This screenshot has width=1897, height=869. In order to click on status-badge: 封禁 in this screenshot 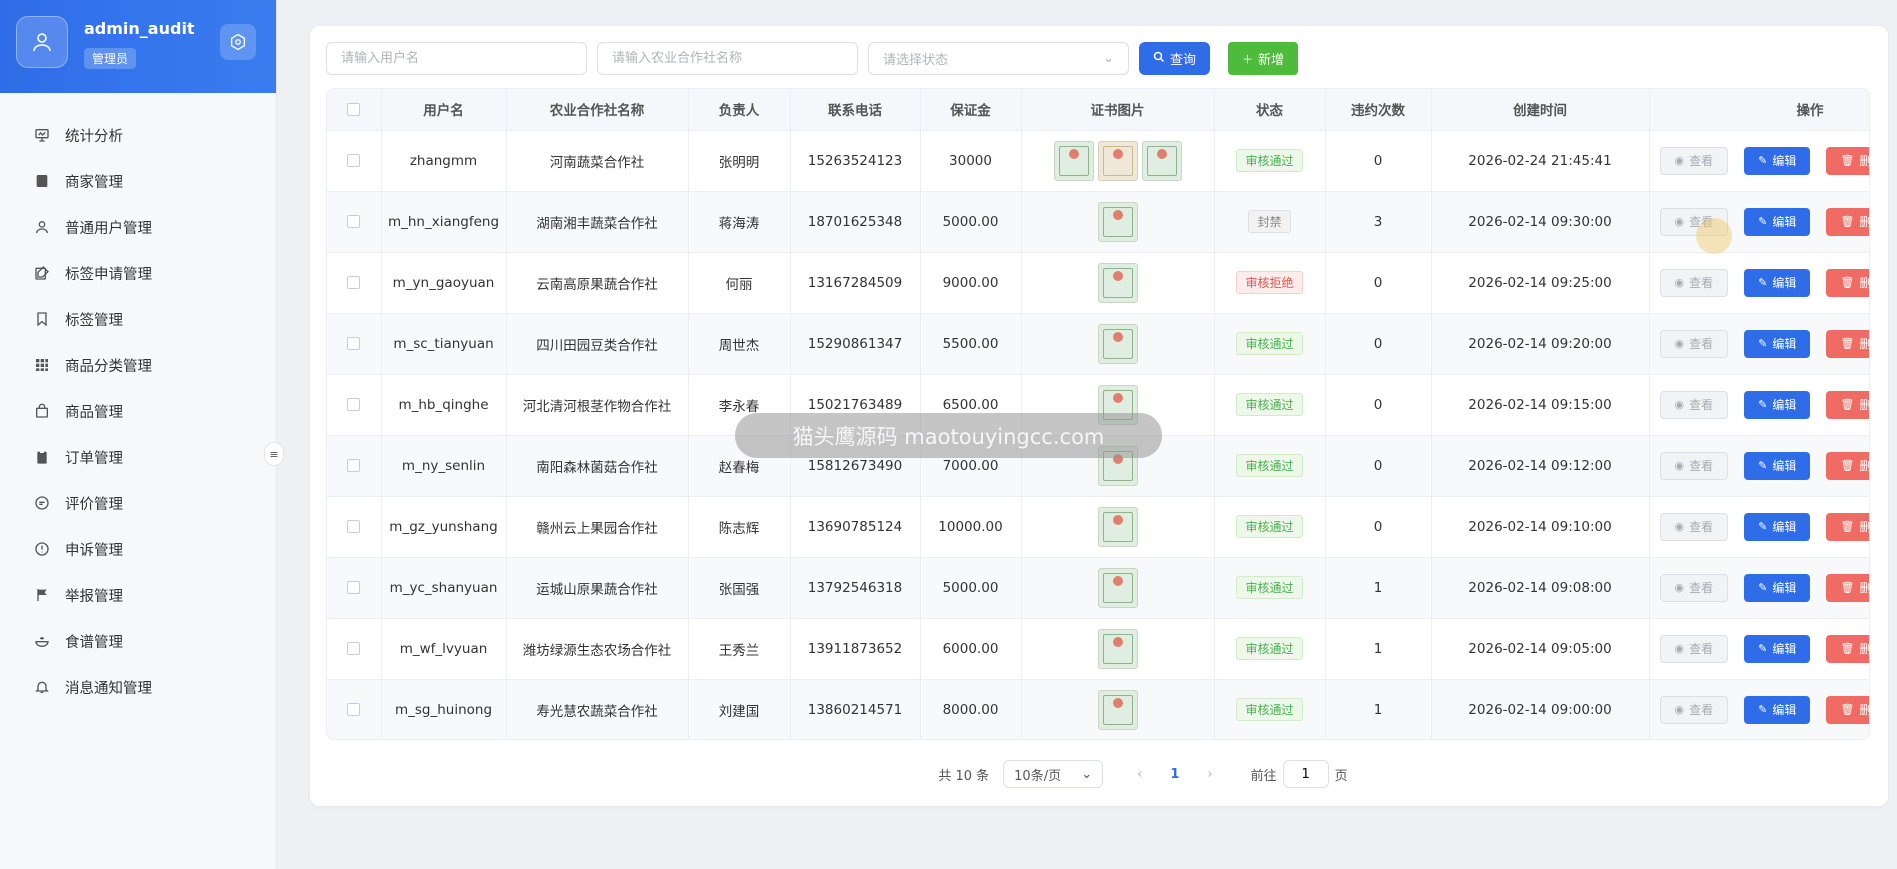, I will do `click(1269, 221)`.